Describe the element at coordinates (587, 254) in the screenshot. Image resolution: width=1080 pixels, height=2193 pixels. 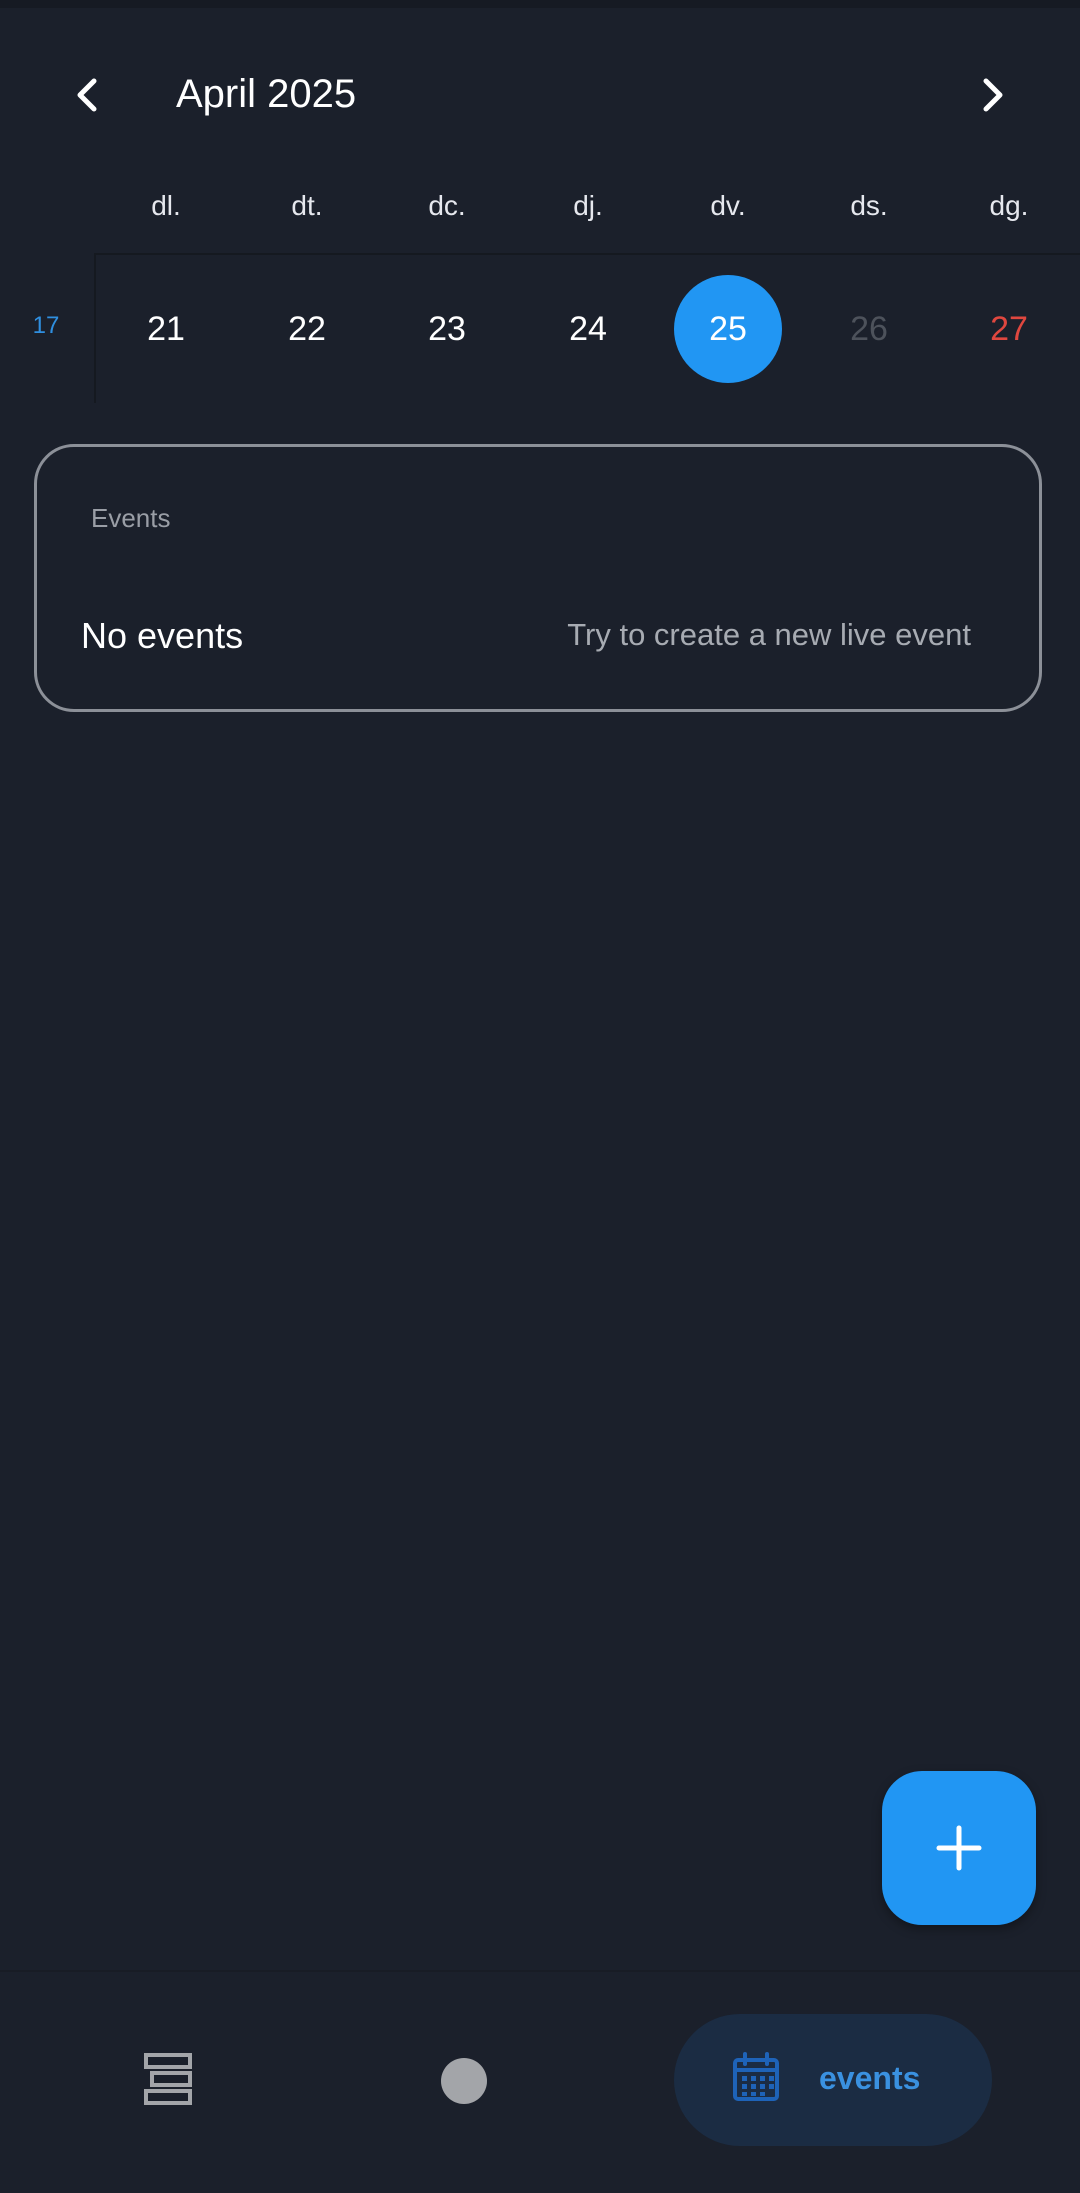
I see `week-row-divider` at that location.